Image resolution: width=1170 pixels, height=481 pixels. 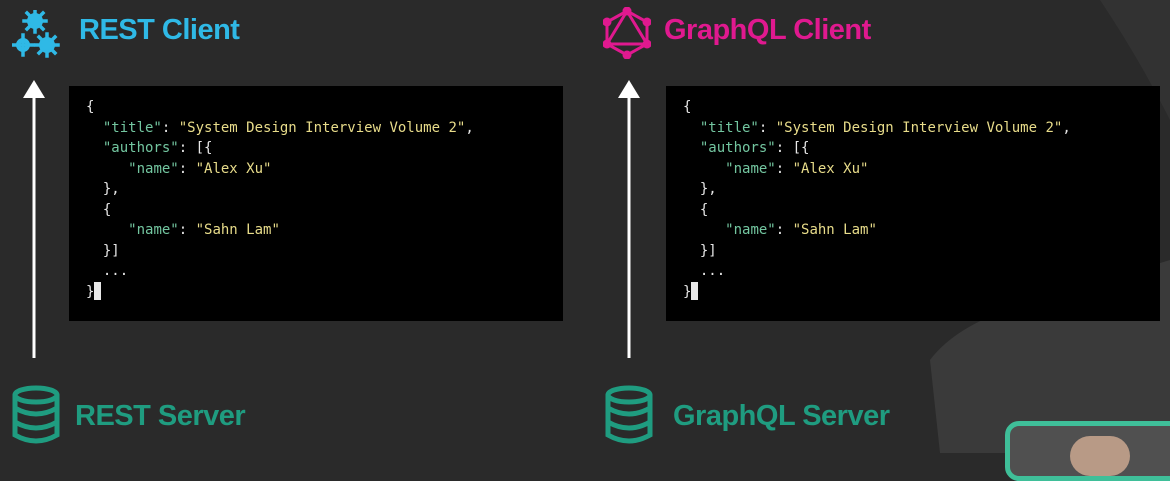 What do you see at coordinates (629, 219) in the screenshot?
I see `graphql-up-arrow` at bounding box center [629, 219].